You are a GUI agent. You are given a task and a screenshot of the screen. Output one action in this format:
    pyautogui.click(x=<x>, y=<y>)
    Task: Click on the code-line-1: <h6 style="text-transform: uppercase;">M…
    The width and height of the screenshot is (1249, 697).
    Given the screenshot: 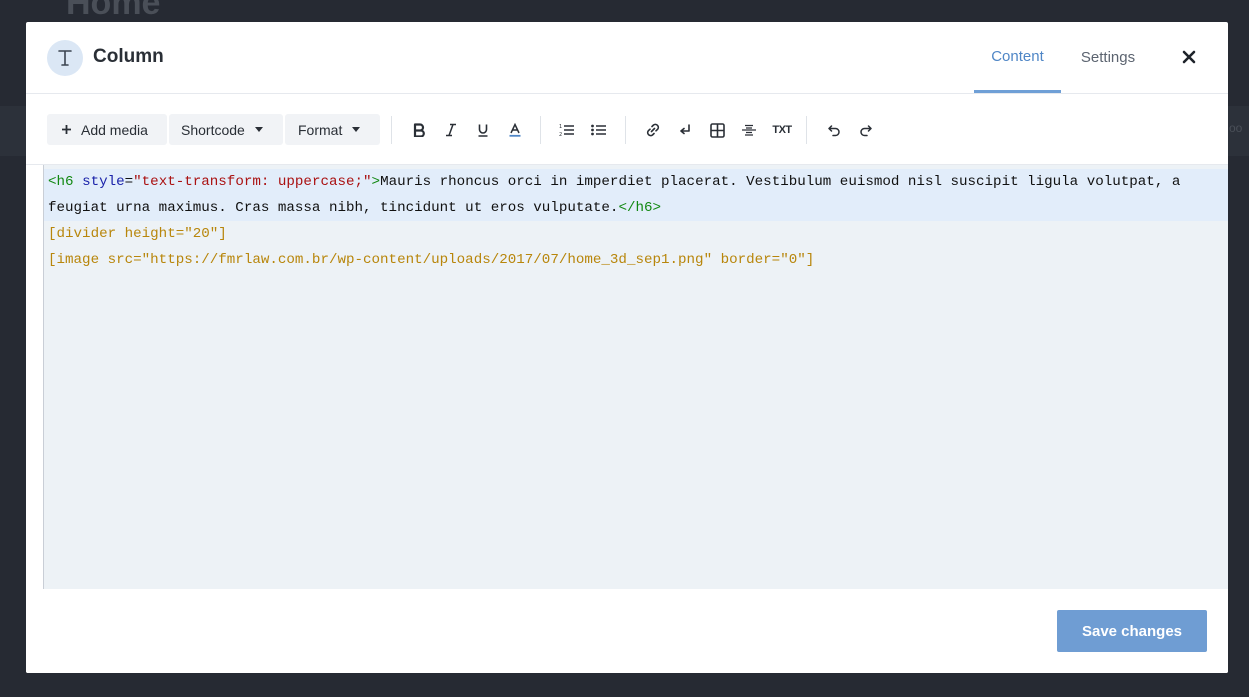 What is the action you would take?
    pyautogui.click(x=614, y=182)
    